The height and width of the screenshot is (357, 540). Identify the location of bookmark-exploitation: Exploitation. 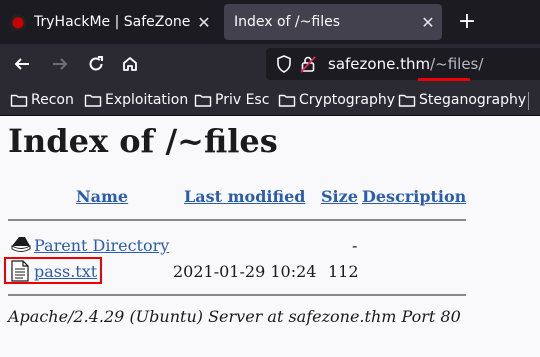
(136, 100).